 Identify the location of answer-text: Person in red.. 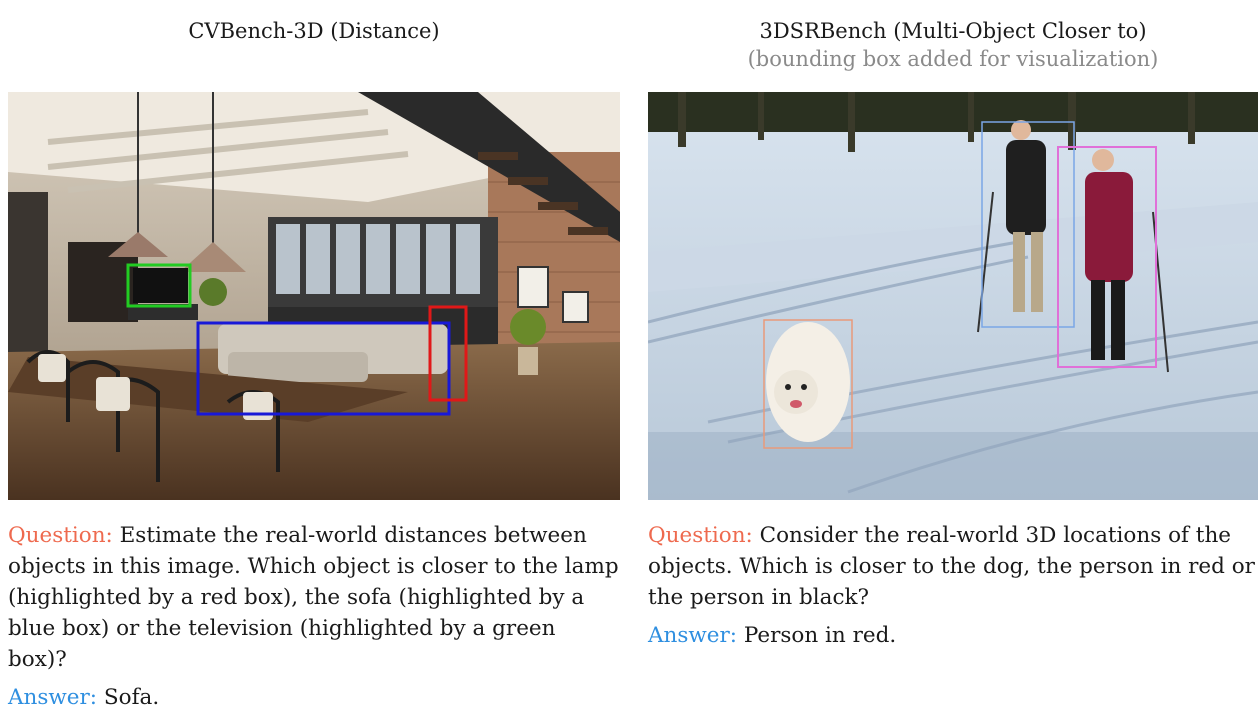
(817, 635).